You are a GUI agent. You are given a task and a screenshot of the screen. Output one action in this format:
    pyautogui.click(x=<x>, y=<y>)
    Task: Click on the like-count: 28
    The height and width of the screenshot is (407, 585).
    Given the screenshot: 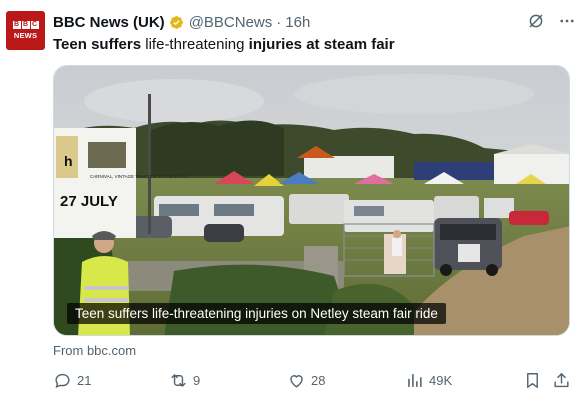 What is the action you would take?
    pyautogui.click(x=318, y=380)
    